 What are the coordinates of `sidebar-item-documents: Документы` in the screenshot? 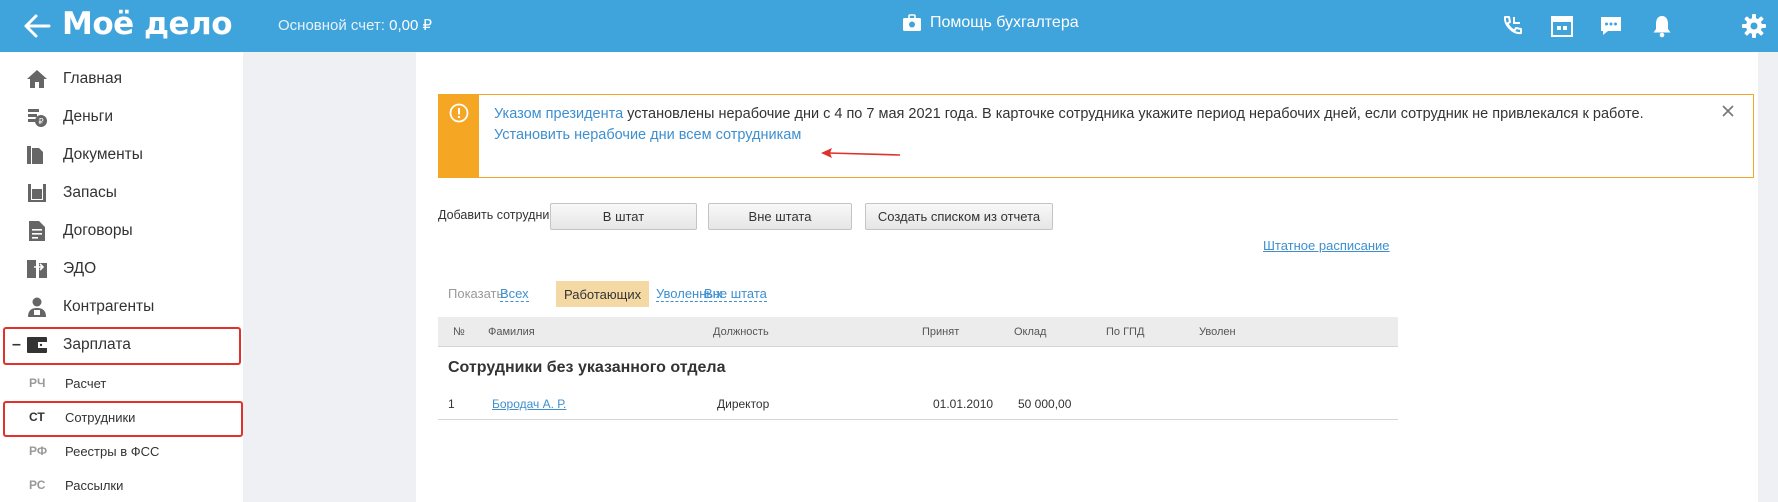 It's located at (121, 155).